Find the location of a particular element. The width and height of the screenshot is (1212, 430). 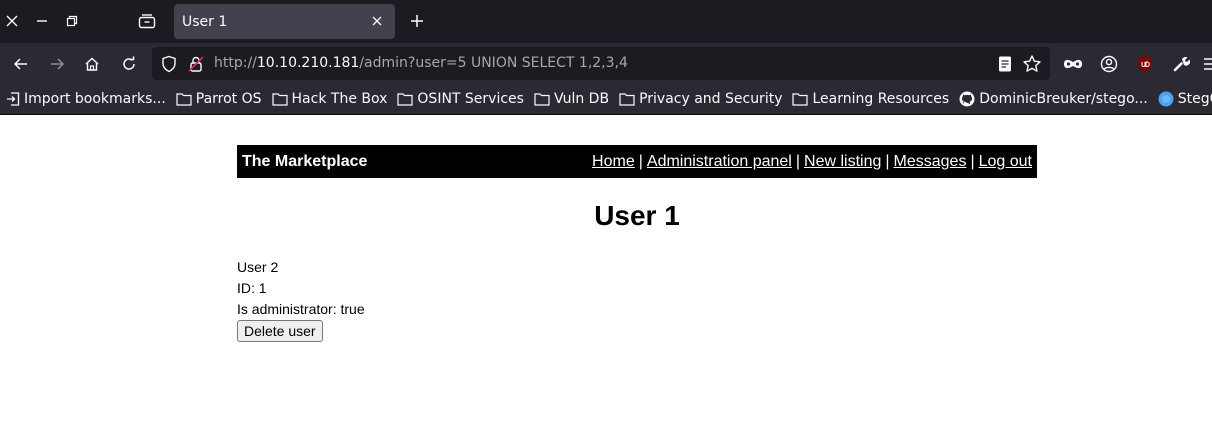

bookmark-folder-osint-services: OSINT Services is located at coordinates (460, 99).